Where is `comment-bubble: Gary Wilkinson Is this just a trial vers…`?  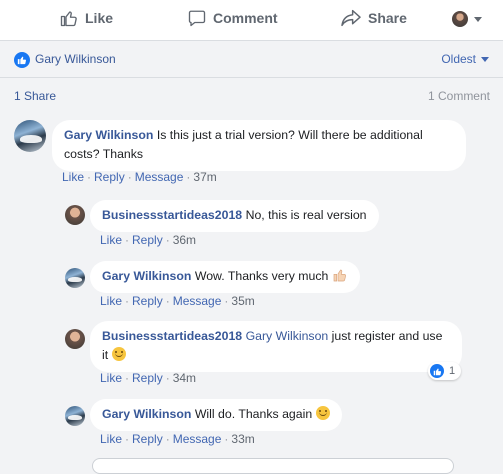
comment-bubble: Gary Wilkinson Is this just a trial vers… is located at coordinates (259, 145).